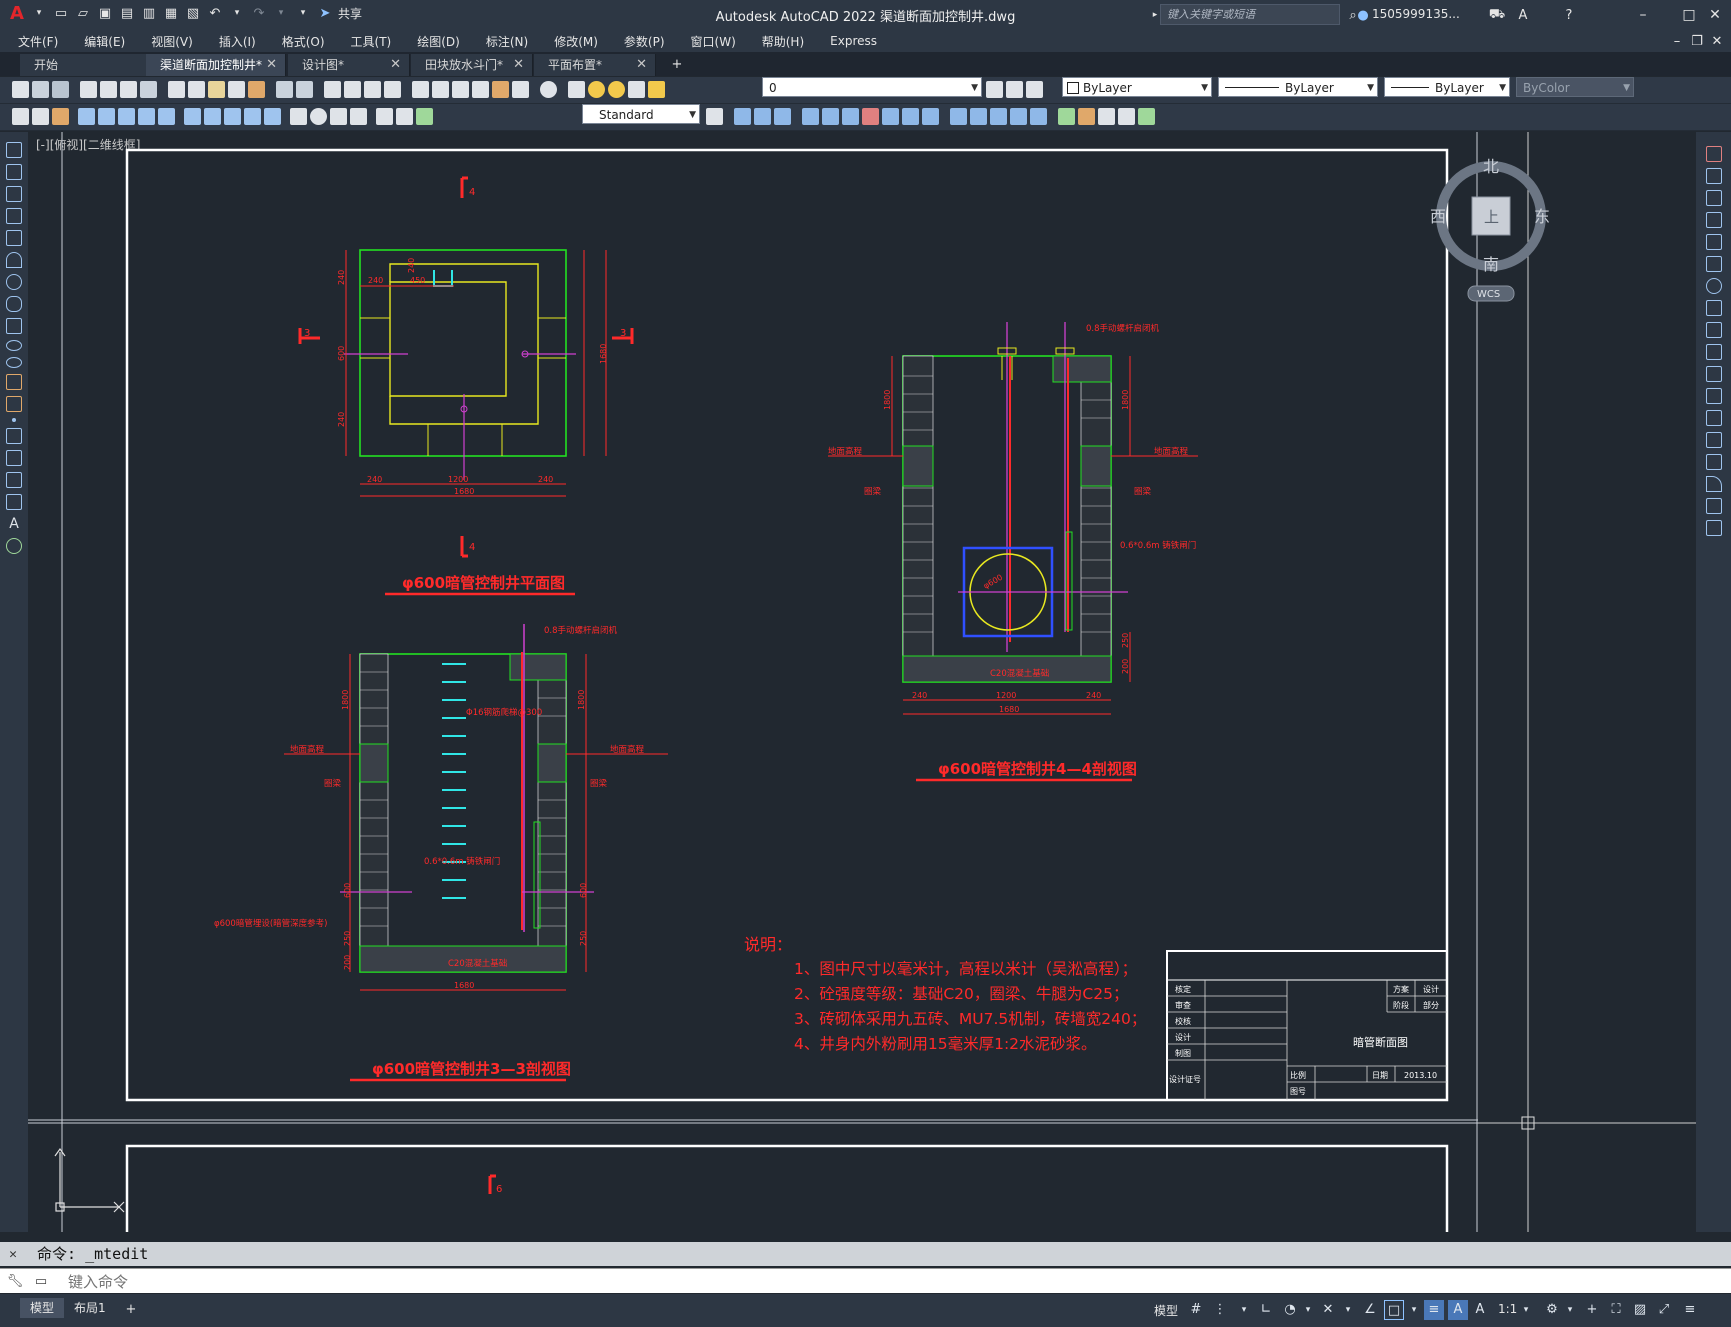  I want to click on menu-parametric: 参数(P), so click(644, 41).